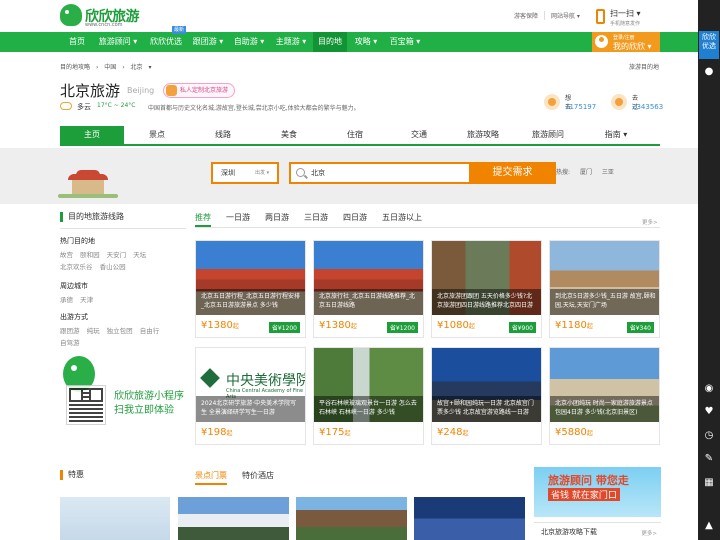  What do you see at coordinates (149, 396) in the screenshot?
I see `mini-program-title: 欣欣旅游小程序` at bounding box center [149, 396].